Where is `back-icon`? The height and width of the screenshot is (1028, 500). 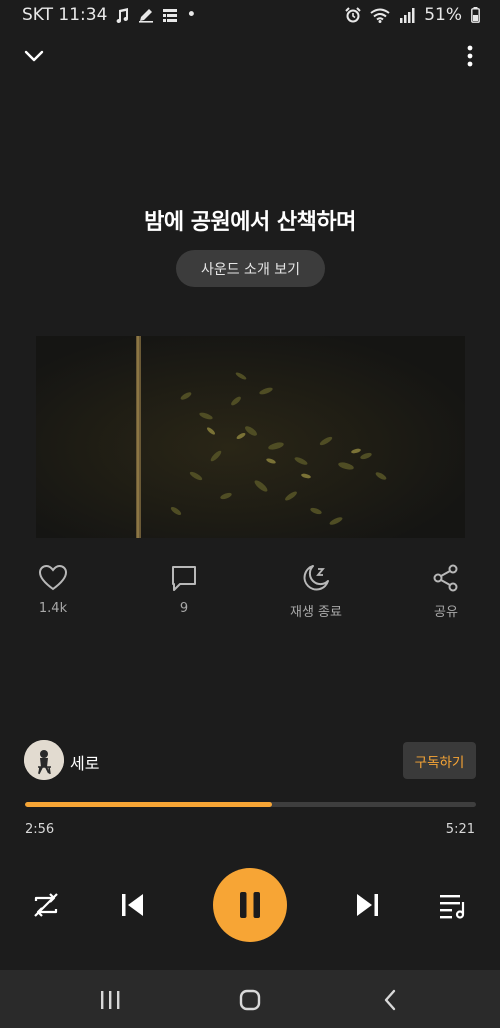 back-icon is located at coordinates (390, 1000).